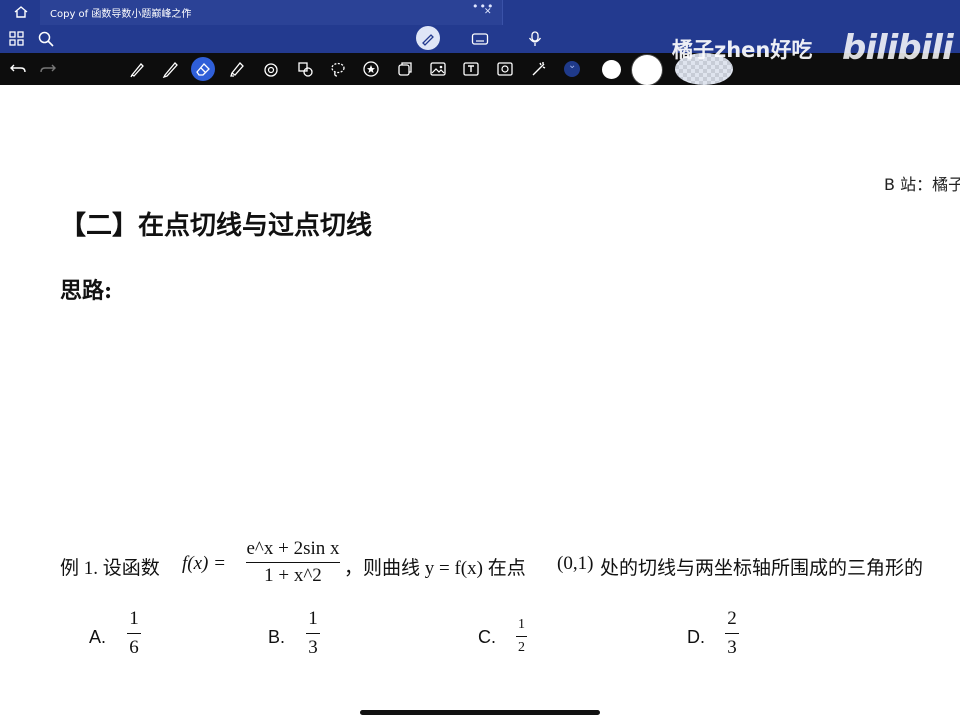  I want to click on fraction-denominator: 1 + x^2, so click(293, 575).